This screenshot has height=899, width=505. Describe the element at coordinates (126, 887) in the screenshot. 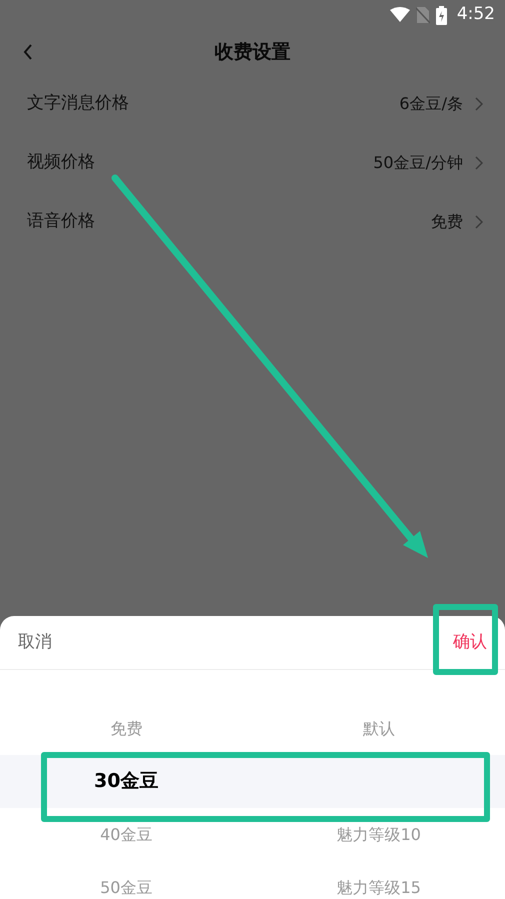

I see `picker-option: 50金豆` at that location.